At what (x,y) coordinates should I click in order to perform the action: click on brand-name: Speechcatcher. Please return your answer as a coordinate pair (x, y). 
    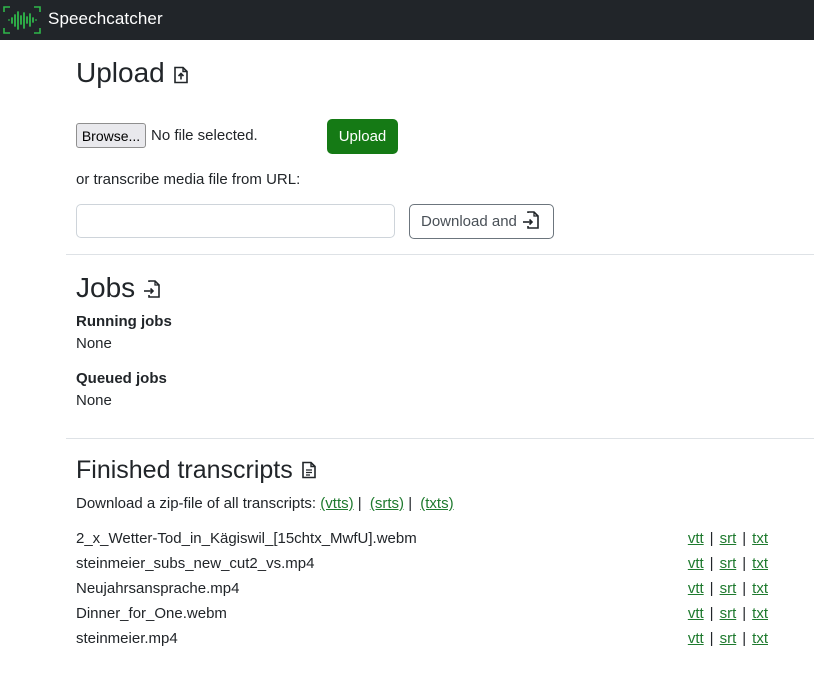
    Looking at the image, I should click on (105, 19).